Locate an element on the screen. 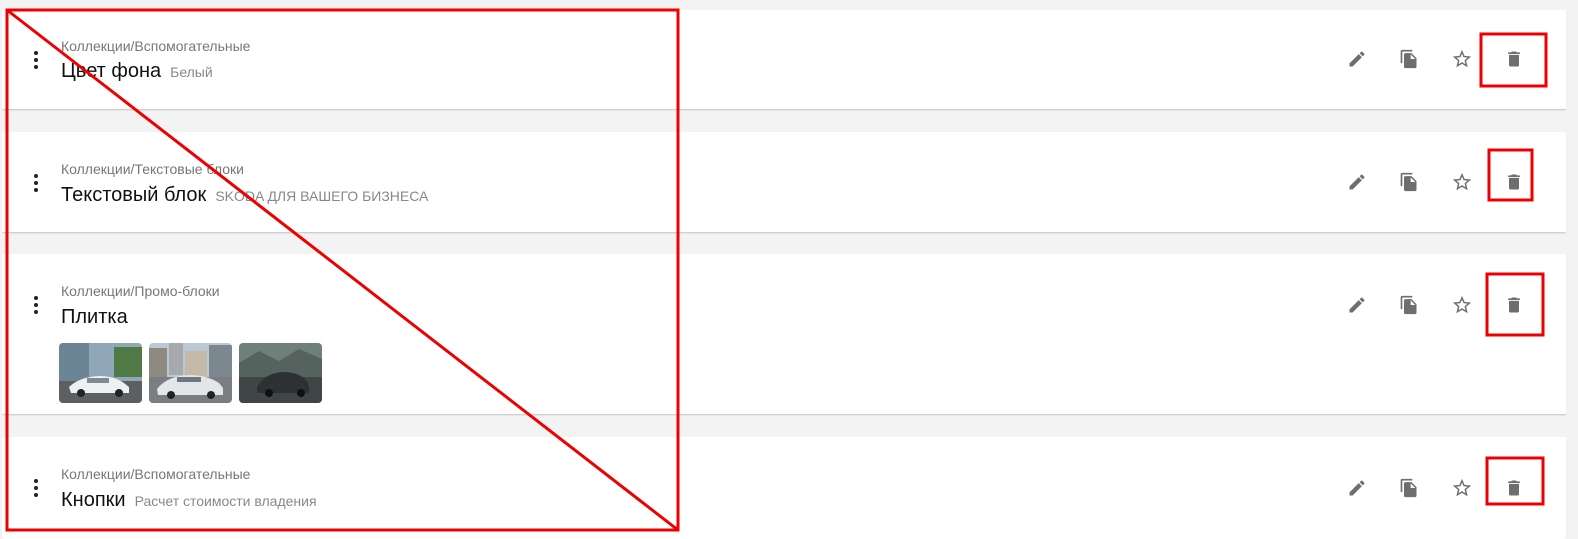 The height and width of the screenshot is (539, 1578). block-title-row: Цвет фона Белый is located at coordinates (137, 71).